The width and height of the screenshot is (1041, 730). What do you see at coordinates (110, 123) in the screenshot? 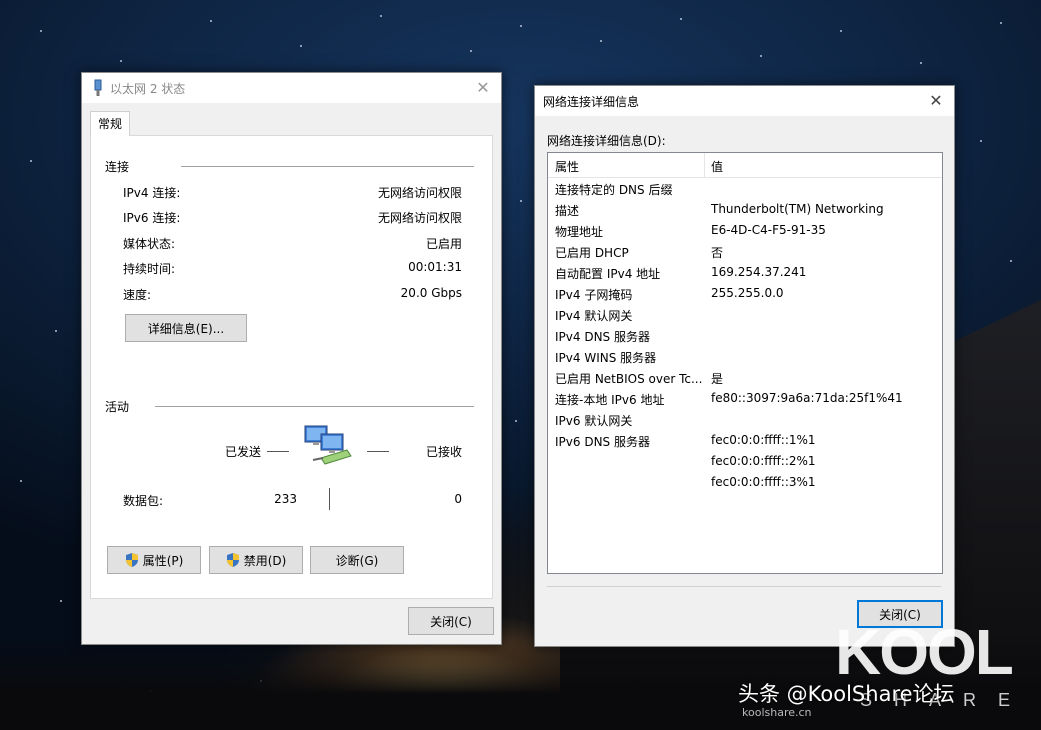
I see `tab-general: 常规` at bounding box center [110, 123].